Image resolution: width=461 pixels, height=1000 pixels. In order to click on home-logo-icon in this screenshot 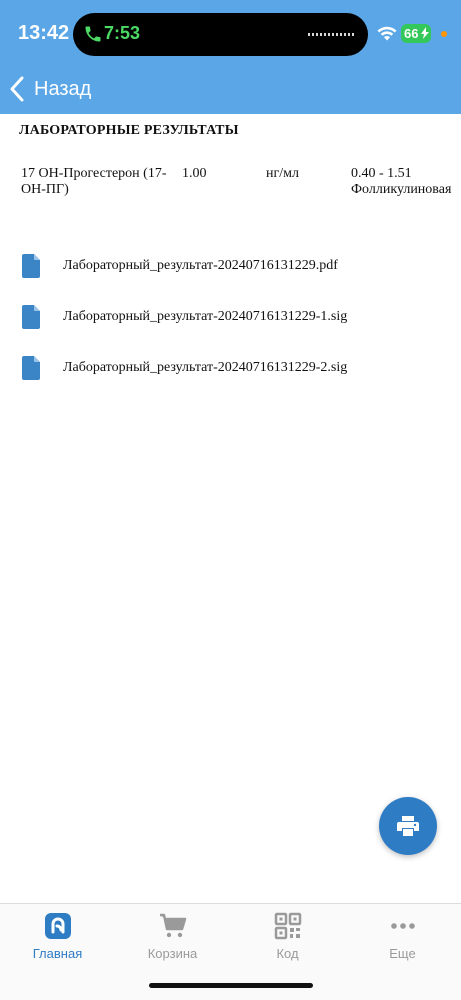, I will do `click(57, 926)`.